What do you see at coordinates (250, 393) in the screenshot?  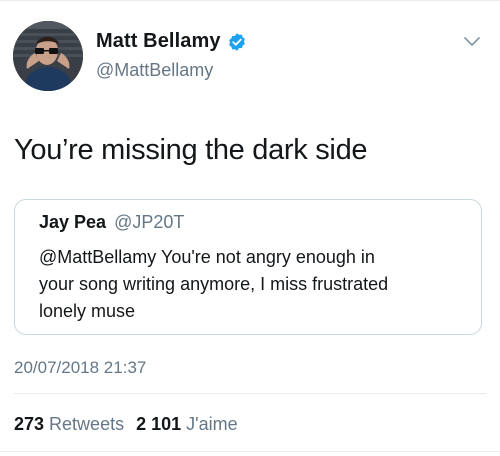 I see `stats-divider` at bounding box center [250, 393].